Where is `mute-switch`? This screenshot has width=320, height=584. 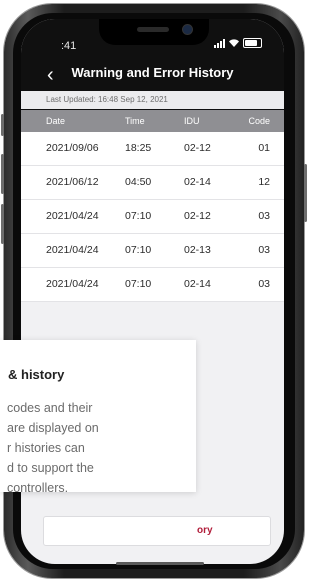 mute-switch is located at coordinates (2, 125).